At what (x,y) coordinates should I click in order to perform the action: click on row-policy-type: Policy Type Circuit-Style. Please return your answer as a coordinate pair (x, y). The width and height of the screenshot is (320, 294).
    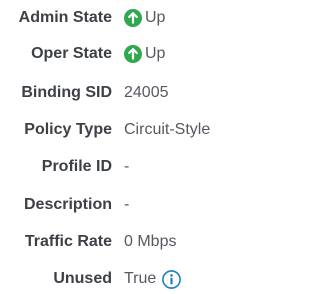
    Looking at the image, I should click on (124, 130).